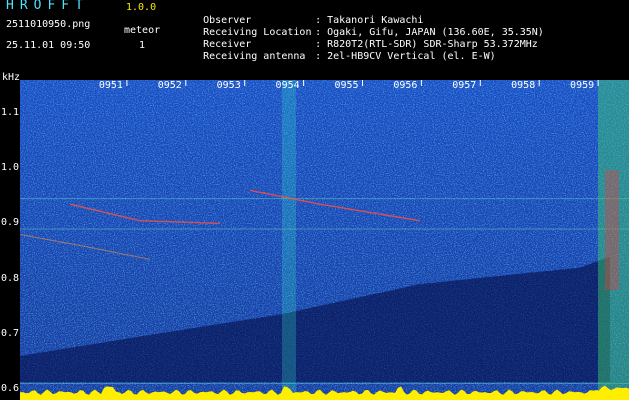 This screenshot has width=629, height=400. What do you see at coordinates (411, 56) in the screenshot?
I see `info-value: 2el-HB9CV Vertical (el. E-W)` at bounding box center [411, 56].